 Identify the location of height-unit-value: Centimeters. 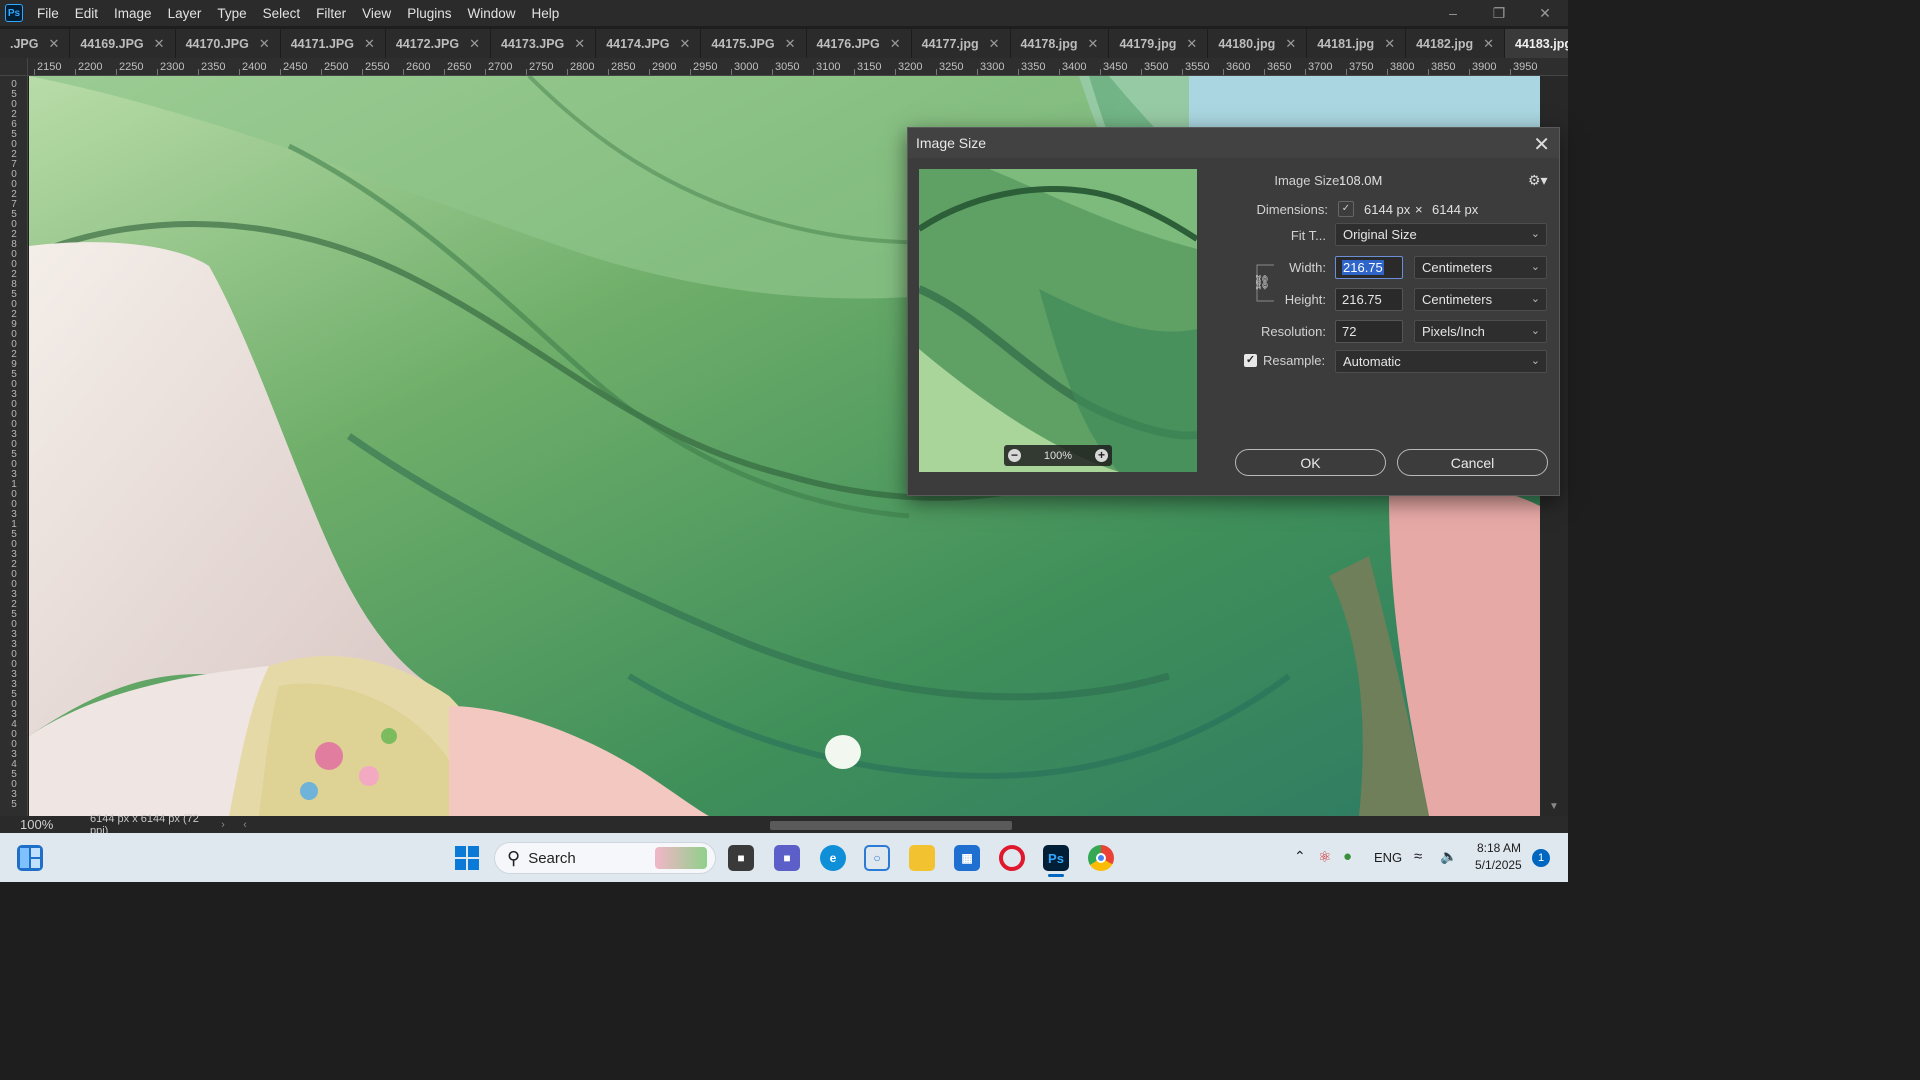
(1457, 299).